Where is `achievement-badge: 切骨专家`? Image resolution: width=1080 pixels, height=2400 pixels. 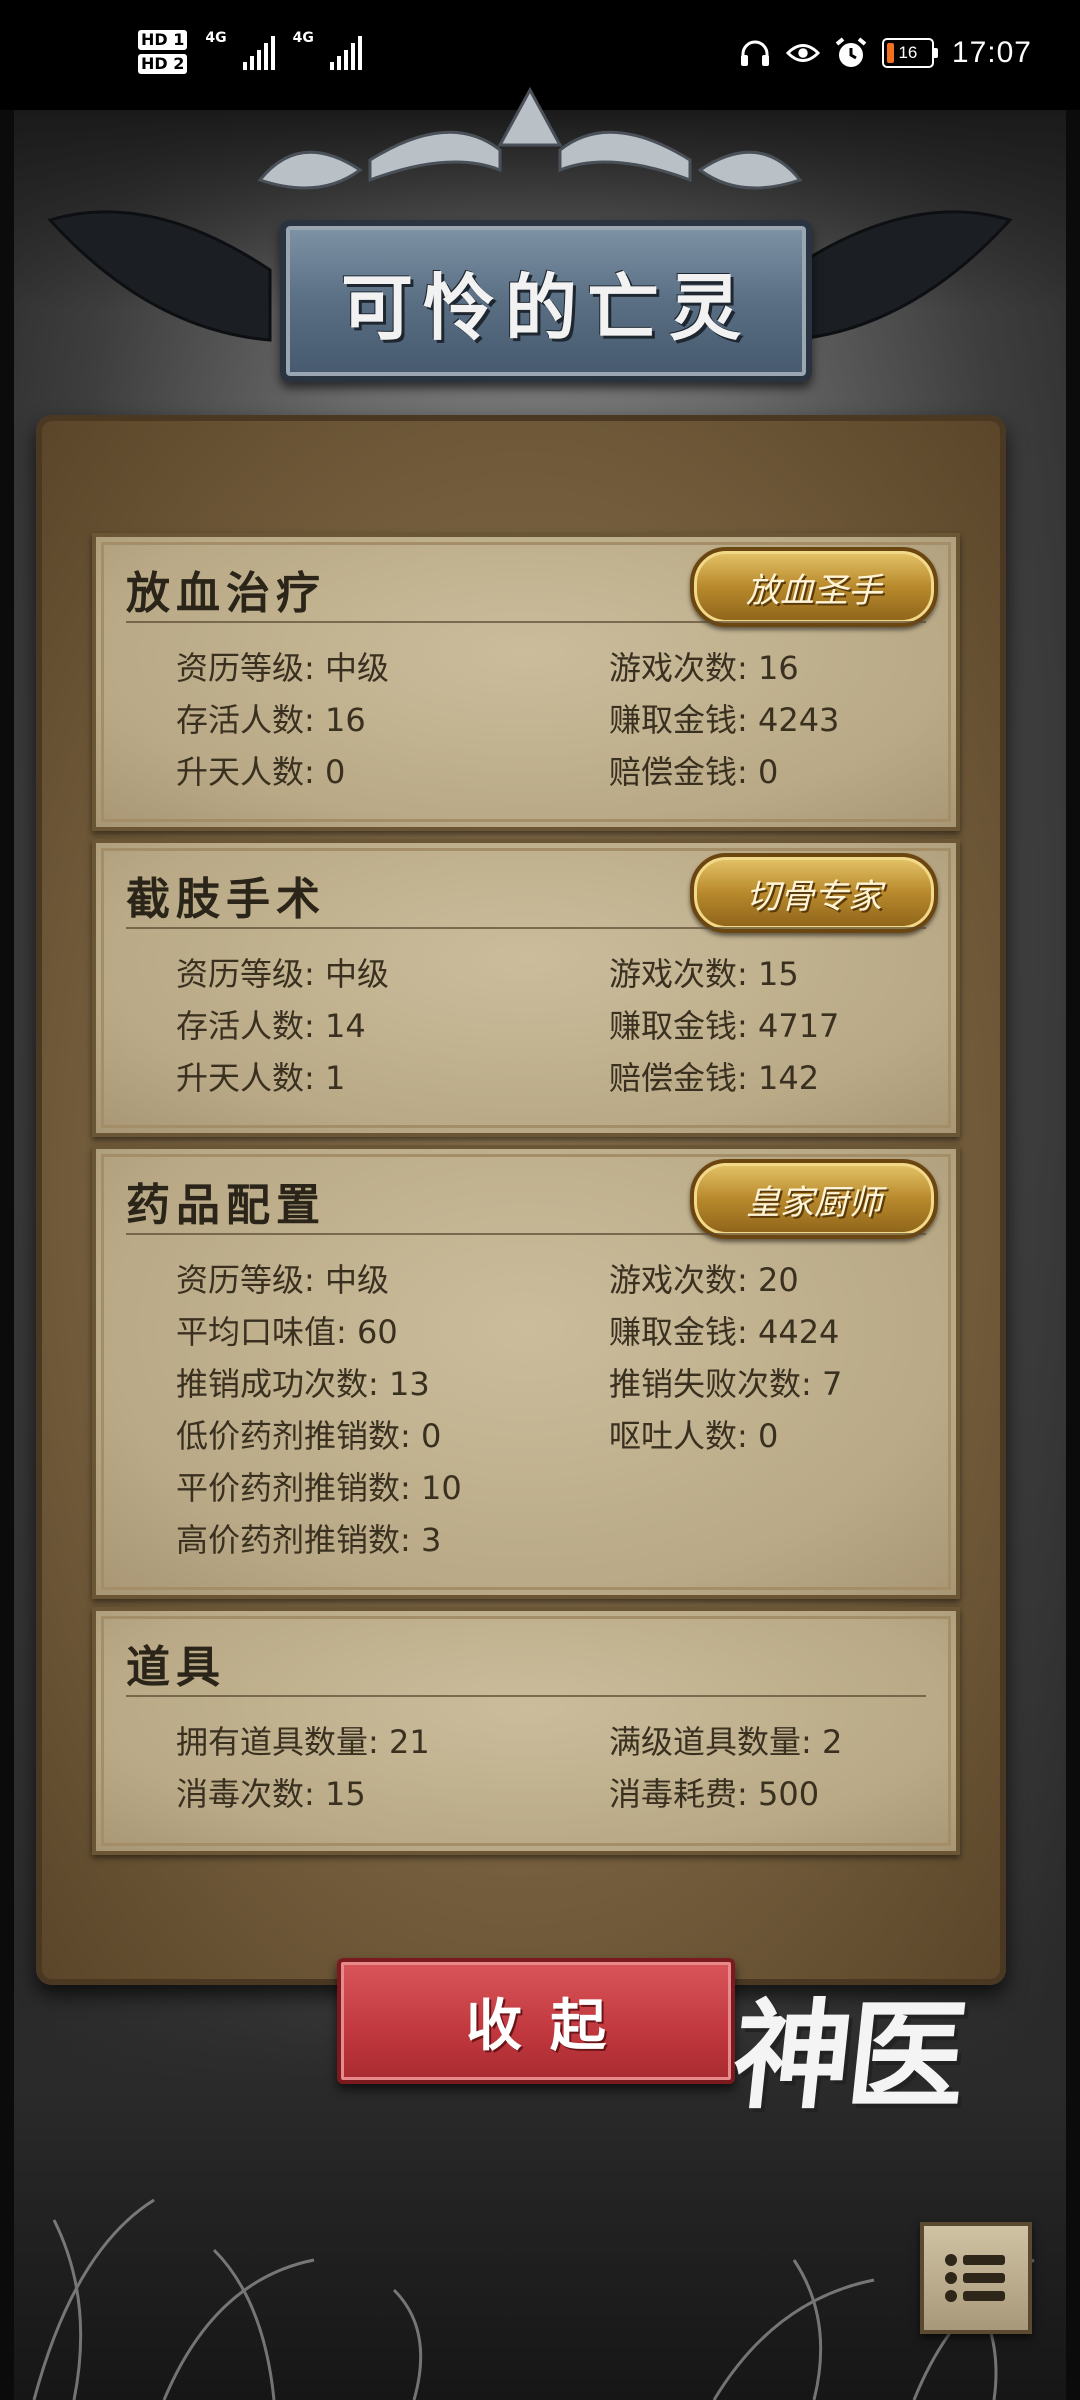
achievement-badge: 切骨专家 is located at coordinates (814, 893).